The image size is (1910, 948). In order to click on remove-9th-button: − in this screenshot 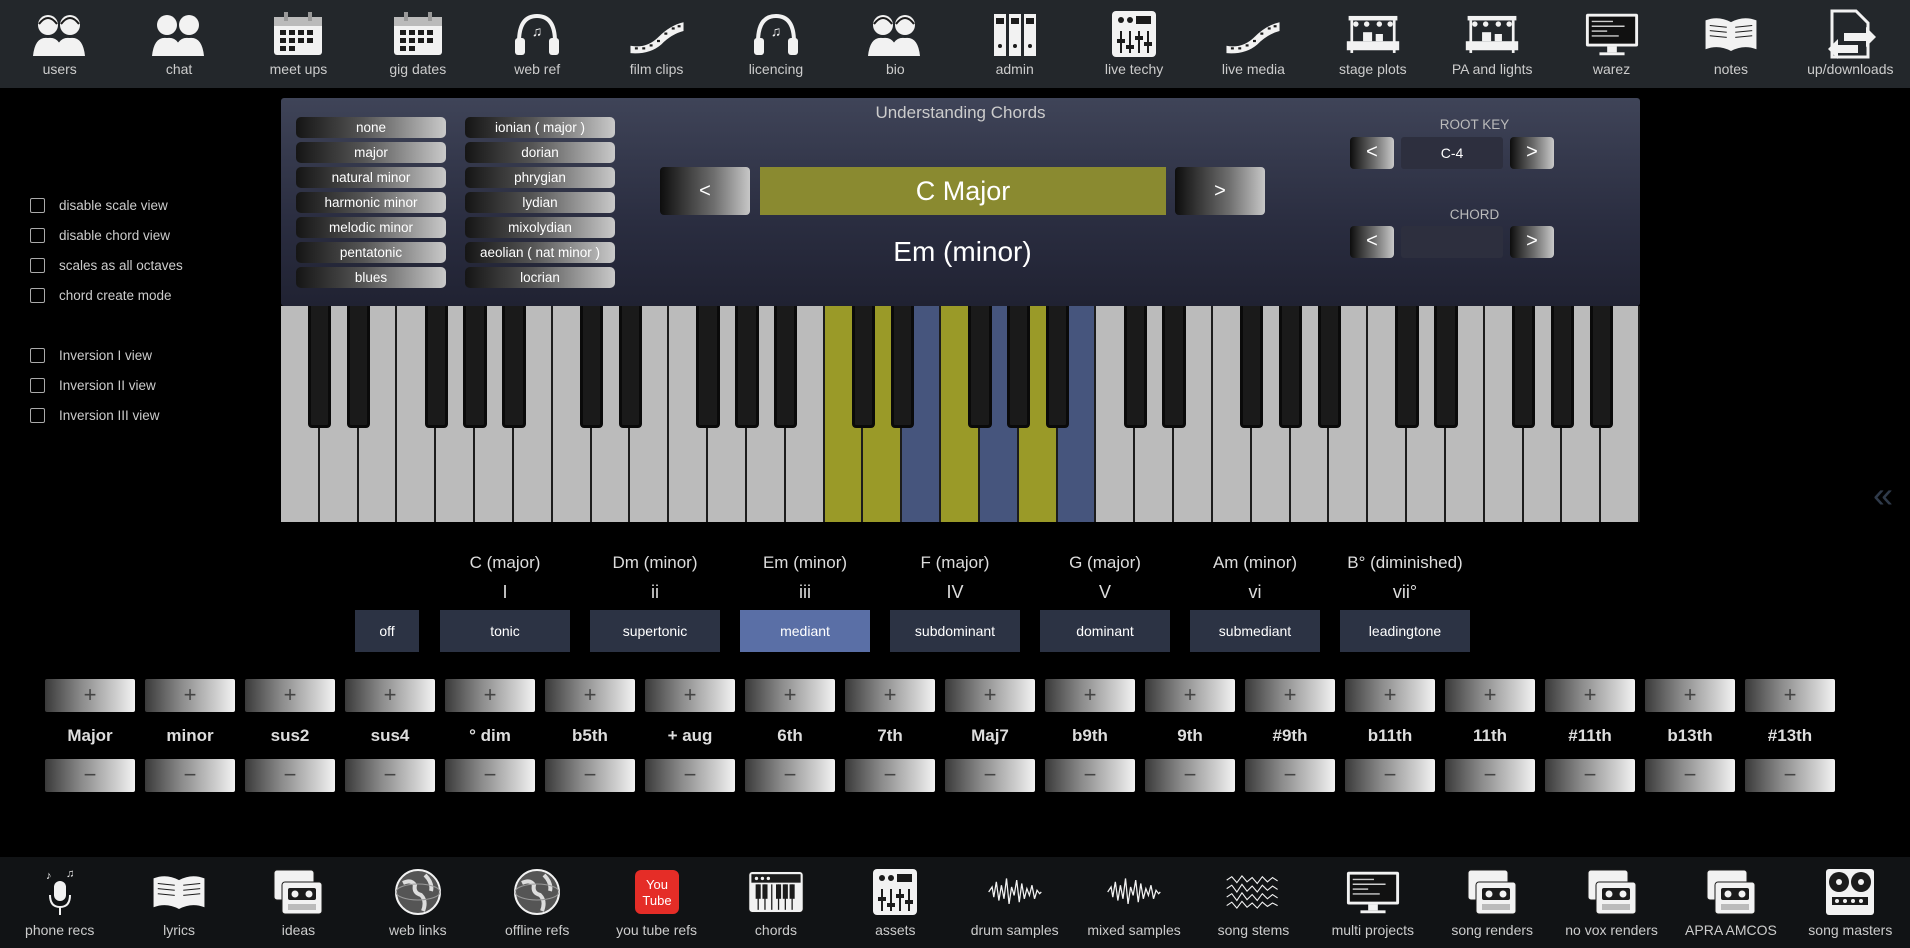, I will do `click(1190, 775)`.